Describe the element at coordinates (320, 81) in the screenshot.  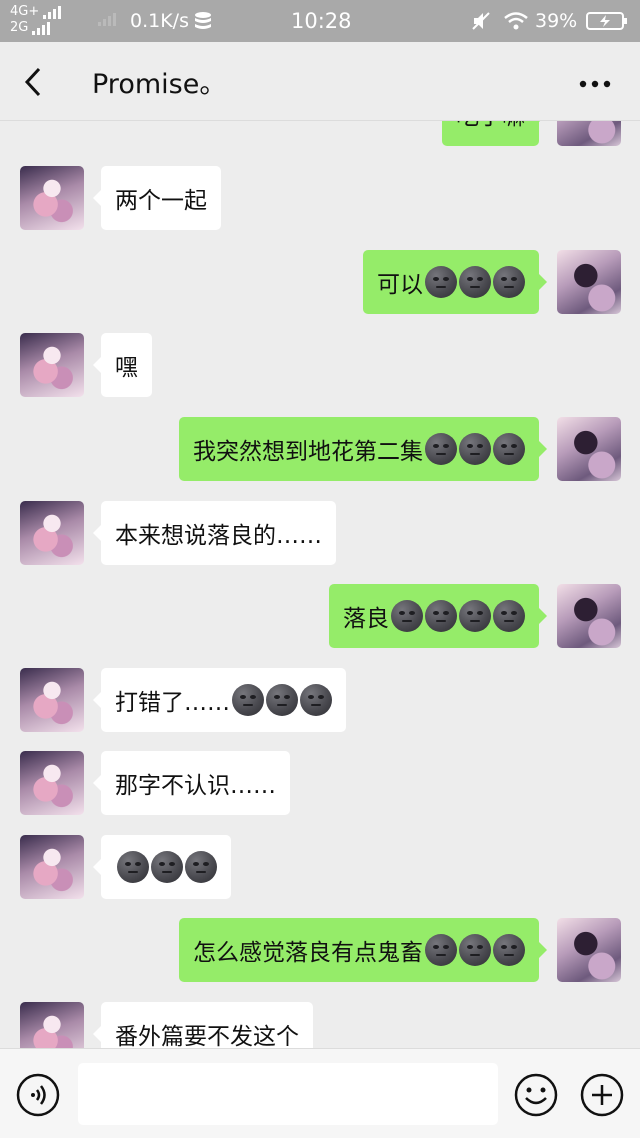
I see `chat-header: Promise。` at that location.